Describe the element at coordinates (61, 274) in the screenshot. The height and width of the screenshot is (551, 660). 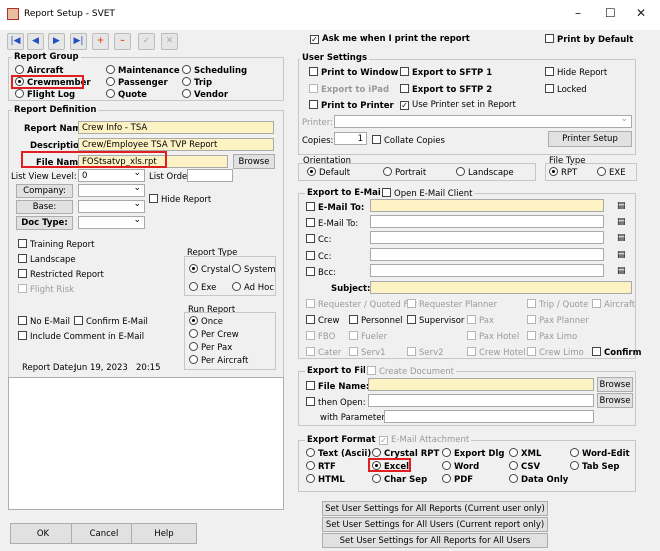
I see `restricted-report-check: Restricted Report` at that location.